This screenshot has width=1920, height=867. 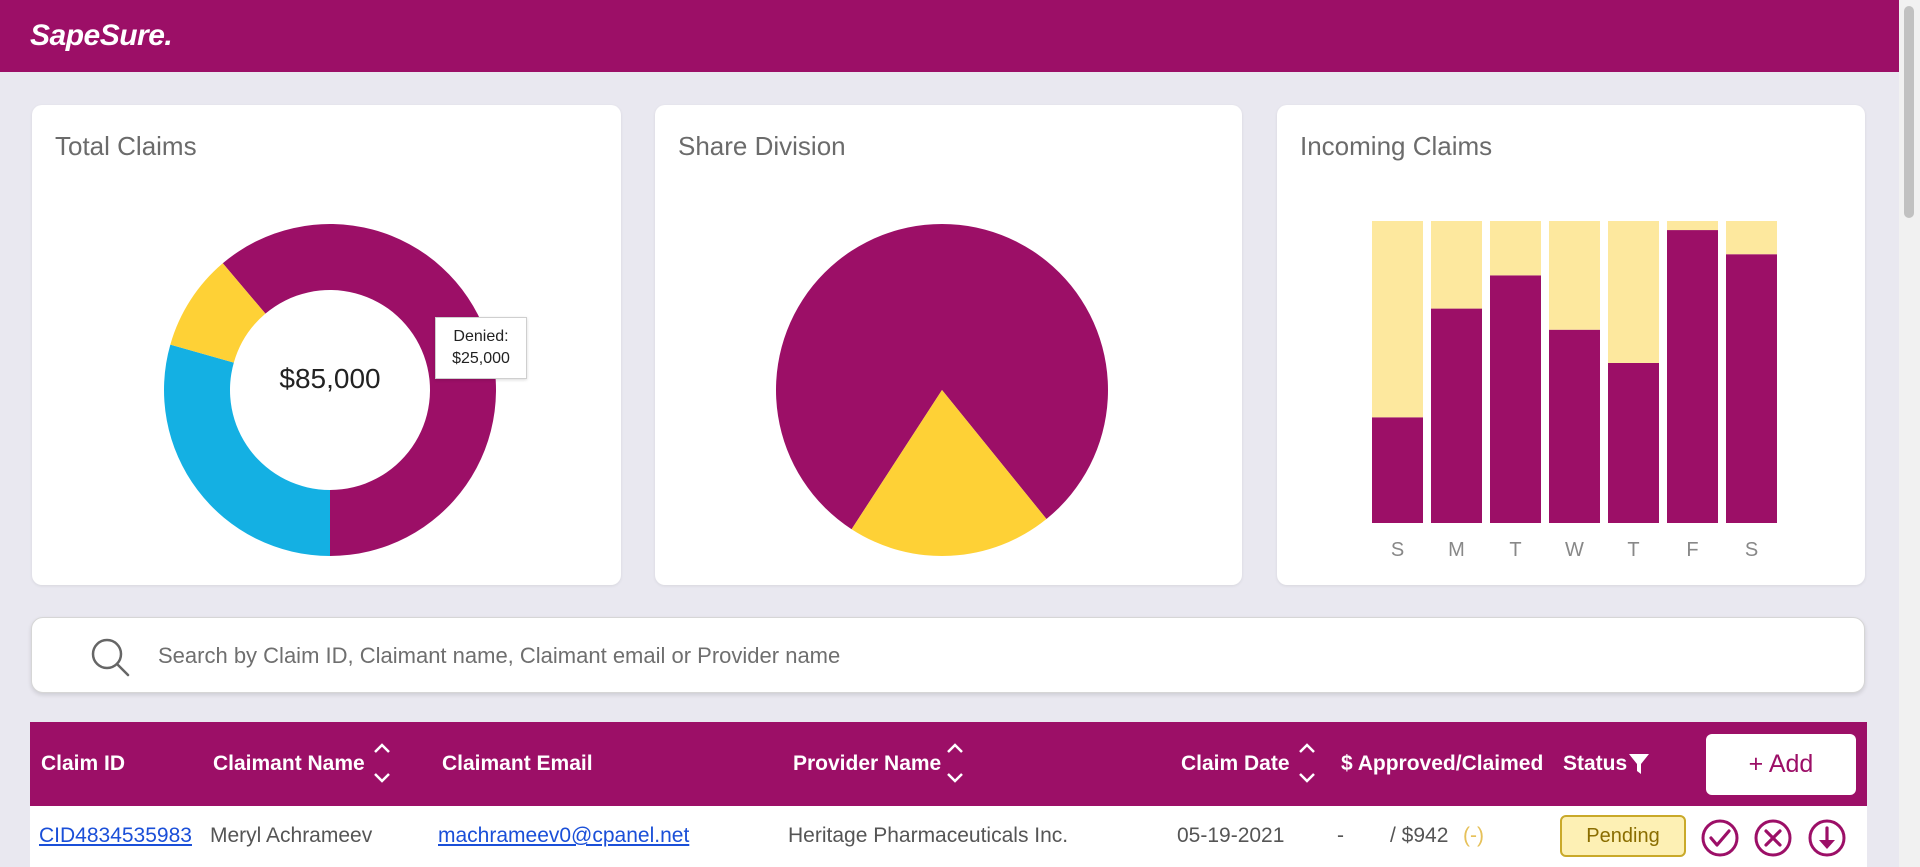 What do you see at coordinates (517, 763) in the screenshot?
I see `header-claimant-email: Claimant Email` at bounding box center [517, 763].